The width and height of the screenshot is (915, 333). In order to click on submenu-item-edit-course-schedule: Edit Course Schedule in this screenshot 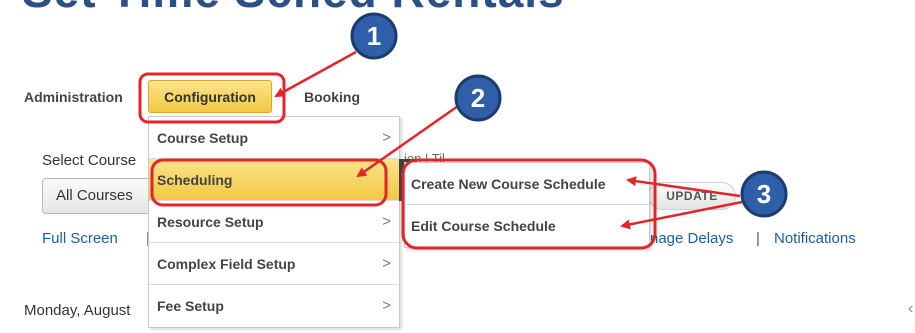, I will do `click(527, 226)`.